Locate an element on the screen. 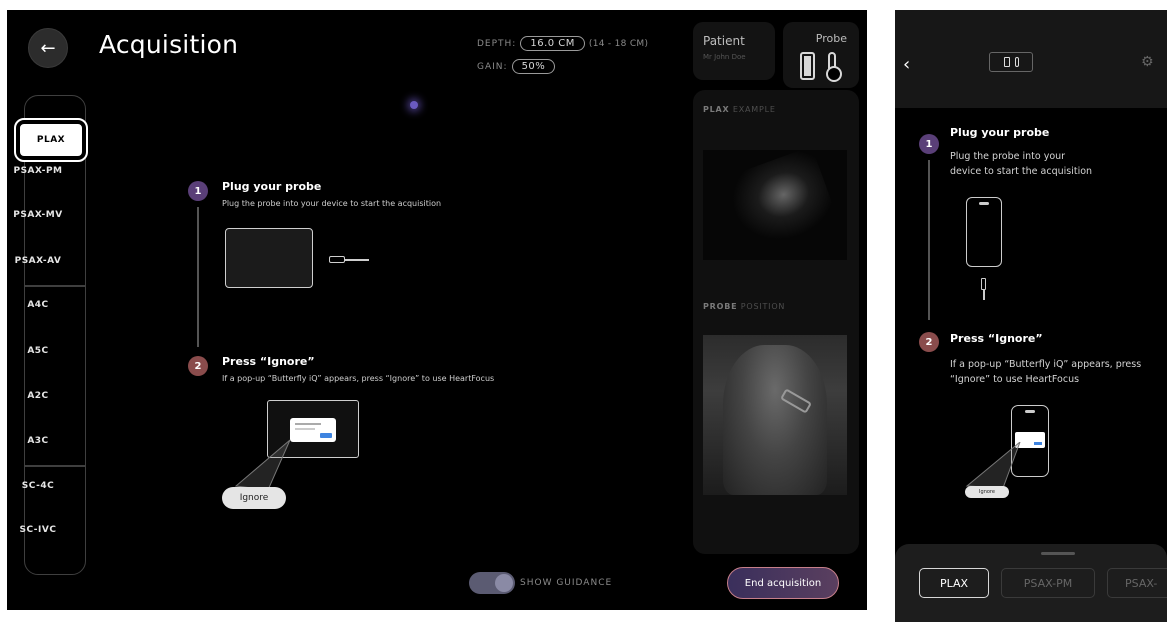 The width and height of the screenshot is (1167, 622). example-panel: PLAX EXAMPLE PROBE POSITION is located at coordinates (776, 322).